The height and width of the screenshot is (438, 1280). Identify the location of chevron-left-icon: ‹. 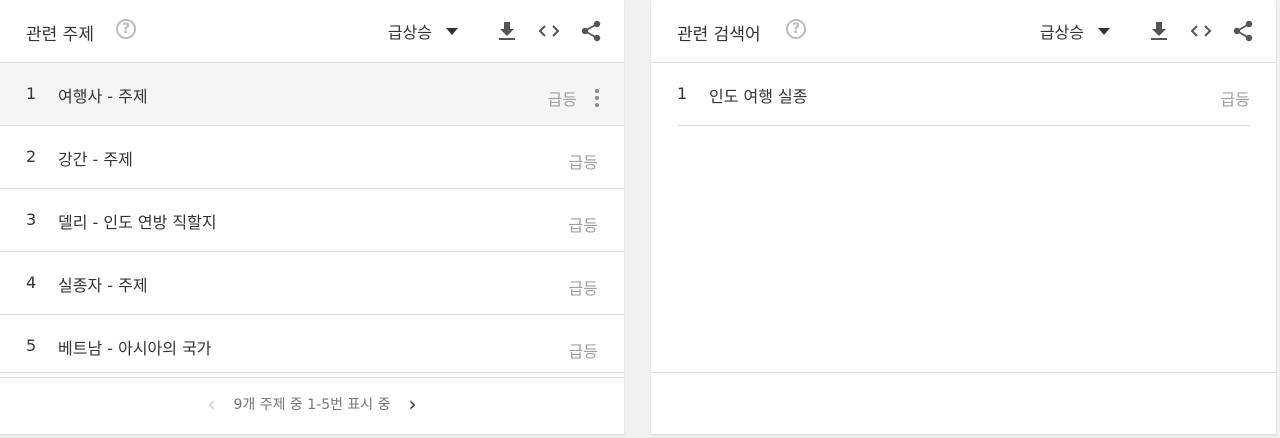
(211, 404).